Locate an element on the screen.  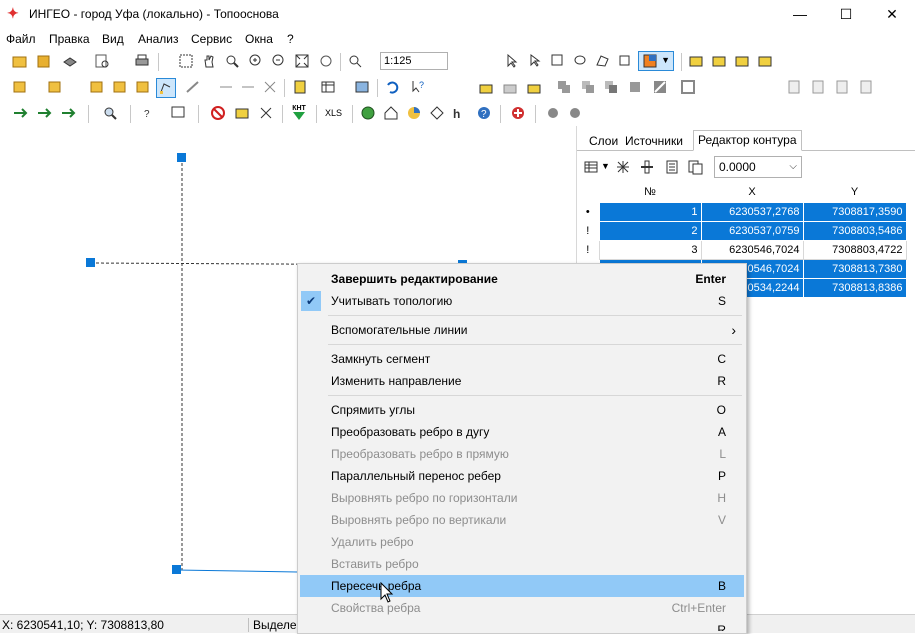
new-object-icon is located at coordinates (20, 87).